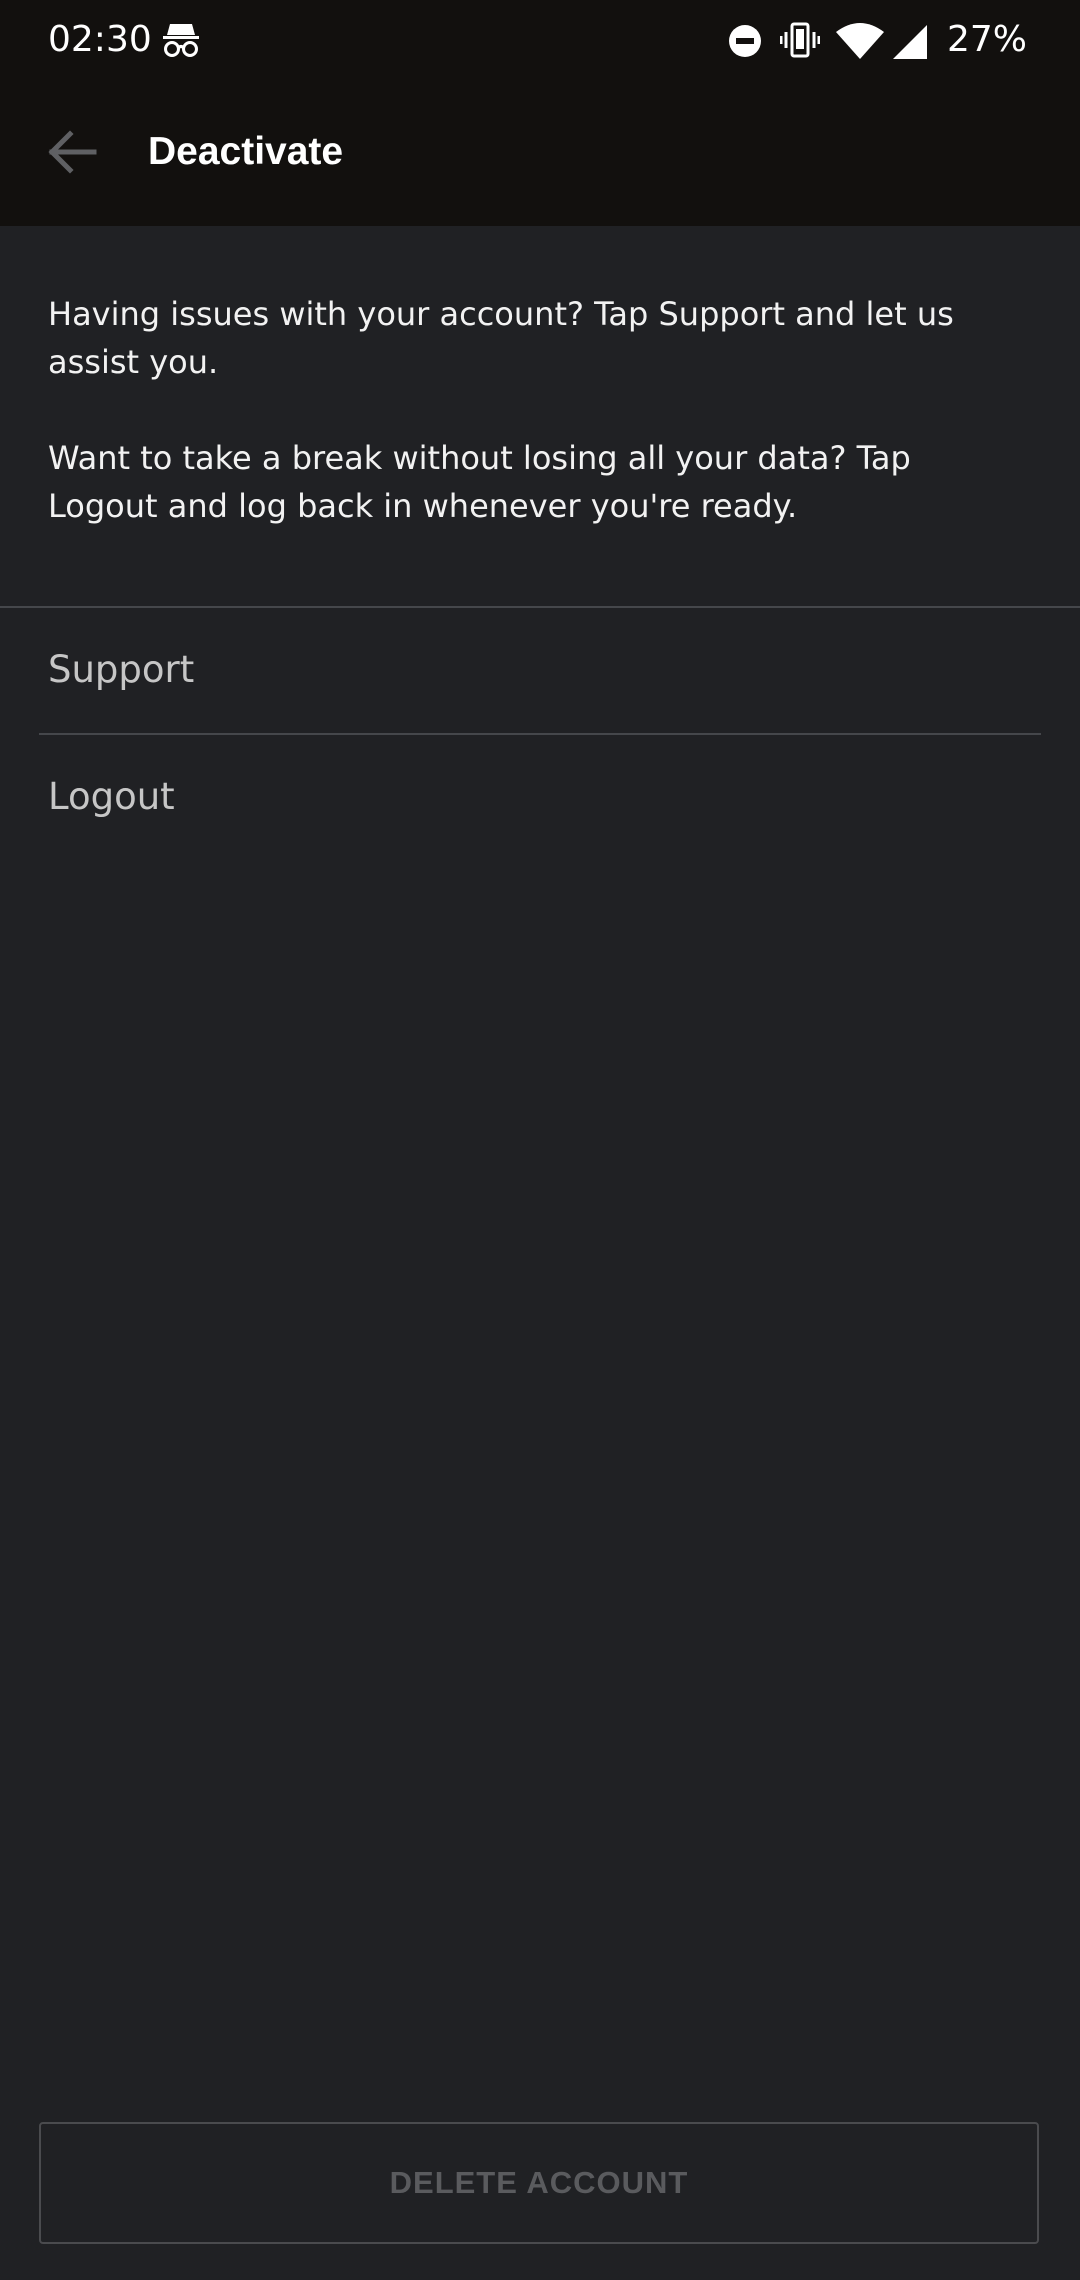  What do you see at coordinates (540, 797) in the screenshot?
I see `logout-item: Logout` at bounding box center [540, 797].